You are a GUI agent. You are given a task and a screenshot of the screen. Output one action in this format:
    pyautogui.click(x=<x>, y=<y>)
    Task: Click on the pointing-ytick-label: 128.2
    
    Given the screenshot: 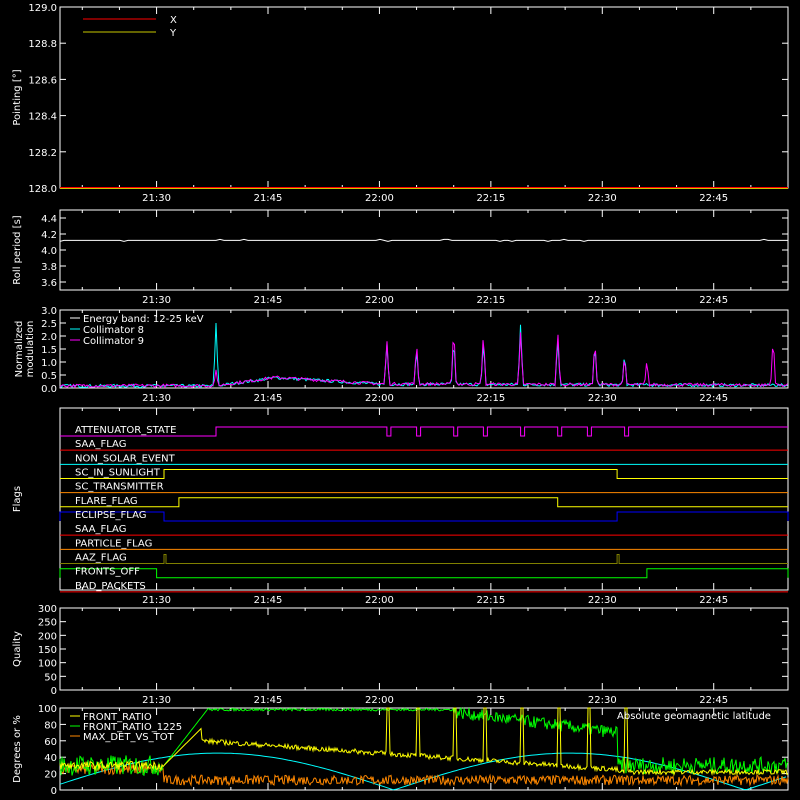 What is the action you would take?
    pyautogui.click(x=42, y=153)
    